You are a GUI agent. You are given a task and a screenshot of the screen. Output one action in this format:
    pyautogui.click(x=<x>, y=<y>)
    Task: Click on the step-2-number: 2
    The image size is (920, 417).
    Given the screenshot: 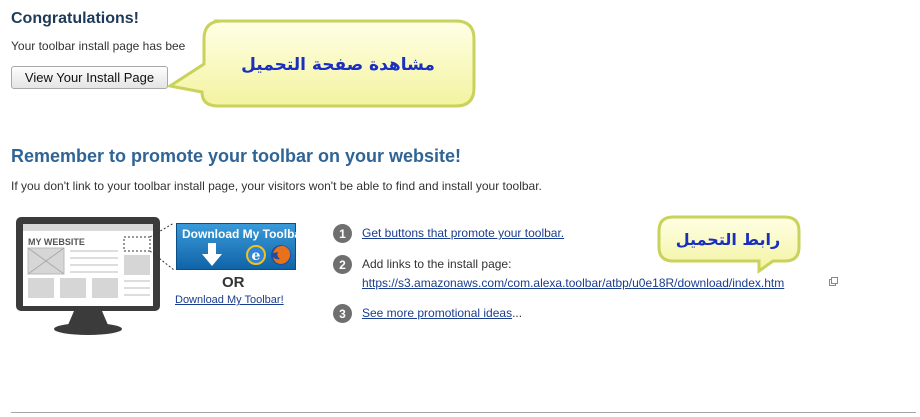 What is the action you would take?
    pyautogui.click(x=342, y=264)
    